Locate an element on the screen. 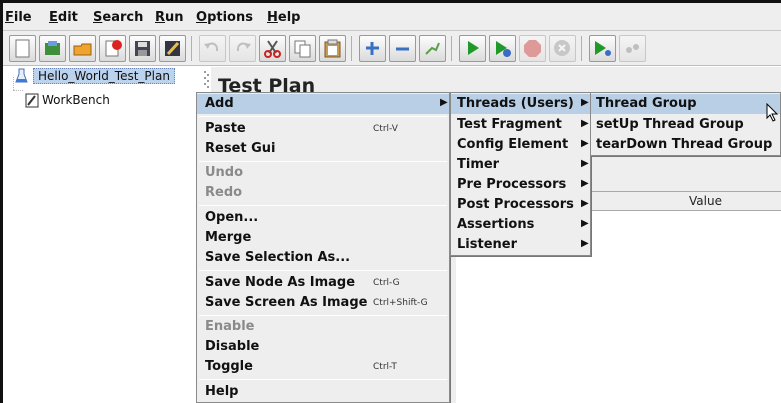  toggle-icon is located at coordinates (432, 48).